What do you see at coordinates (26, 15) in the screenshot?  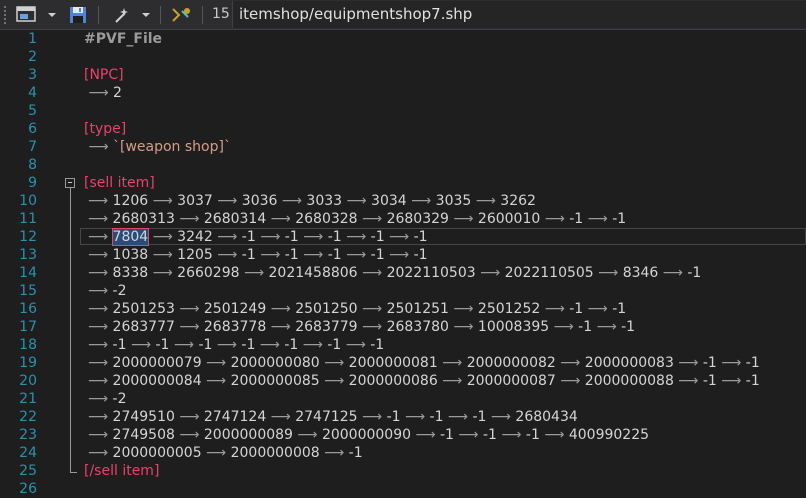 I see `window-layout-icon` at bounding box center [26, 15].